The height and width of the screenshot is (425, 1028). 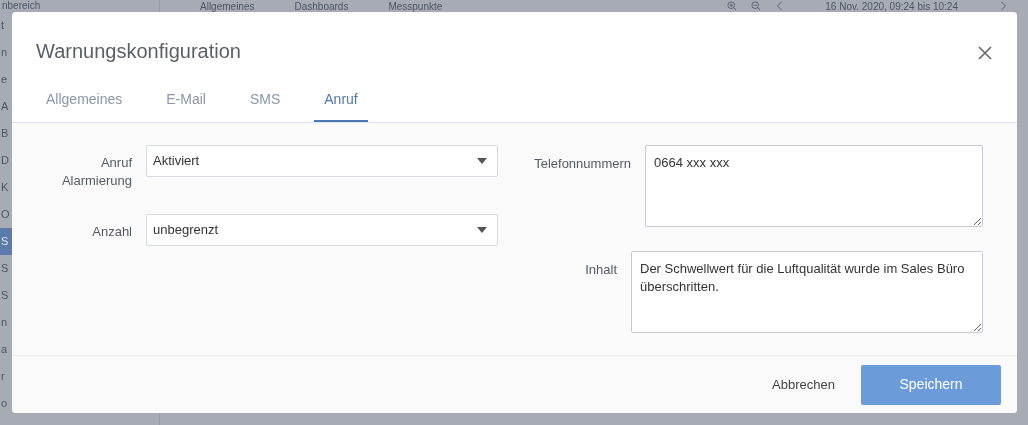 What do you see at coordinates (6, 133) in the screenshot?
I see `sidebar-item: B` at bounding box center [6, 133].